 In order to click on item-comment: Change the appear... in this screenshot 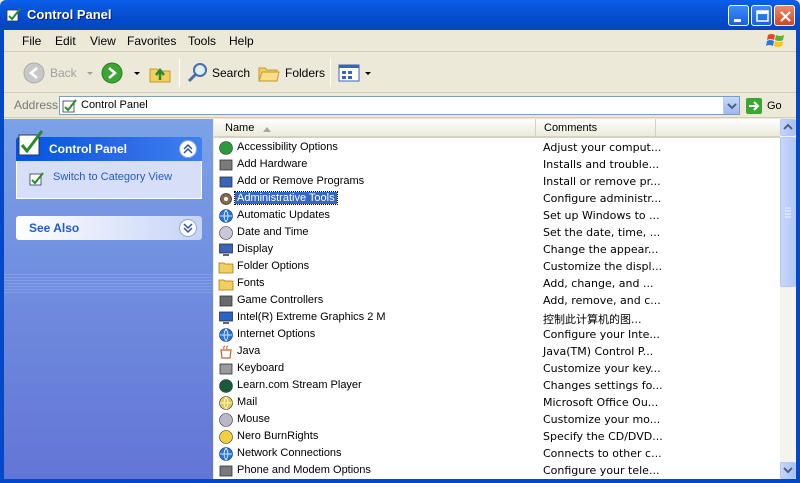, I will do `click(601, 249)`.